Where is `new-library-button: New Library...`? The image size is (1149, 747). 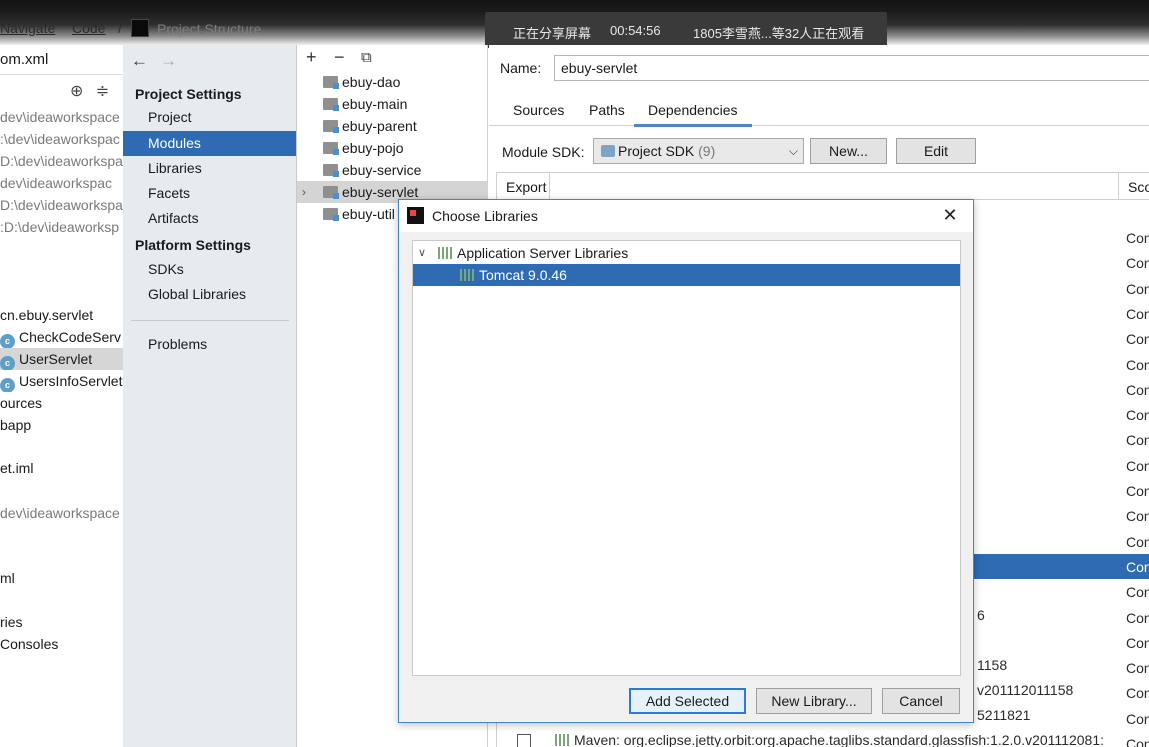
new-library-button: New Library... is located at coordinates (814, 701).